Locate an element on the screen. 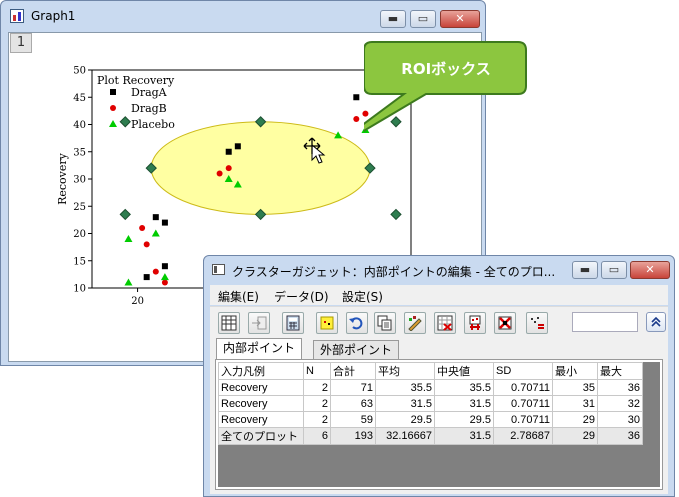 The width and height of the screenshot is (679, 497). column-header: 平均 is located at coordinates (405, 371).